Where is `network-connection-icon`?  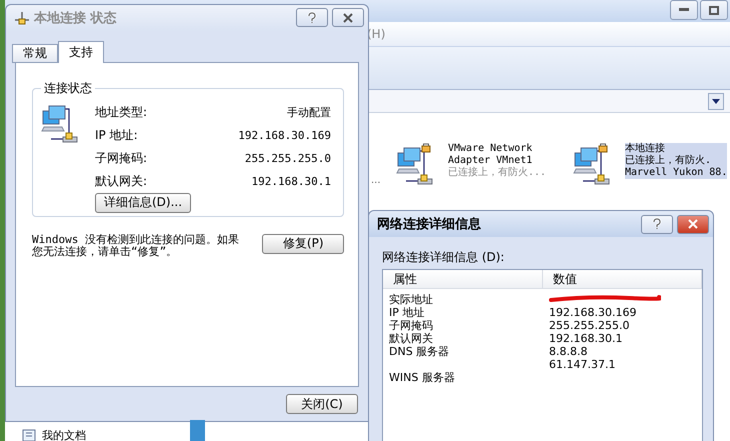 network-connection-icon is located at coordinates (22, 17).